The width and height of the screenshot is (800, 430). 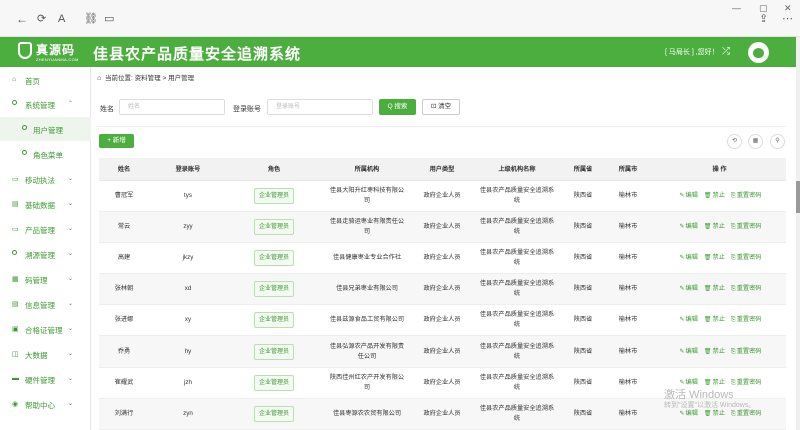 What do you see at coordinates (274, 169) in the screenshot?
I see `col-header: 角色` at bounding box center [274, 169].